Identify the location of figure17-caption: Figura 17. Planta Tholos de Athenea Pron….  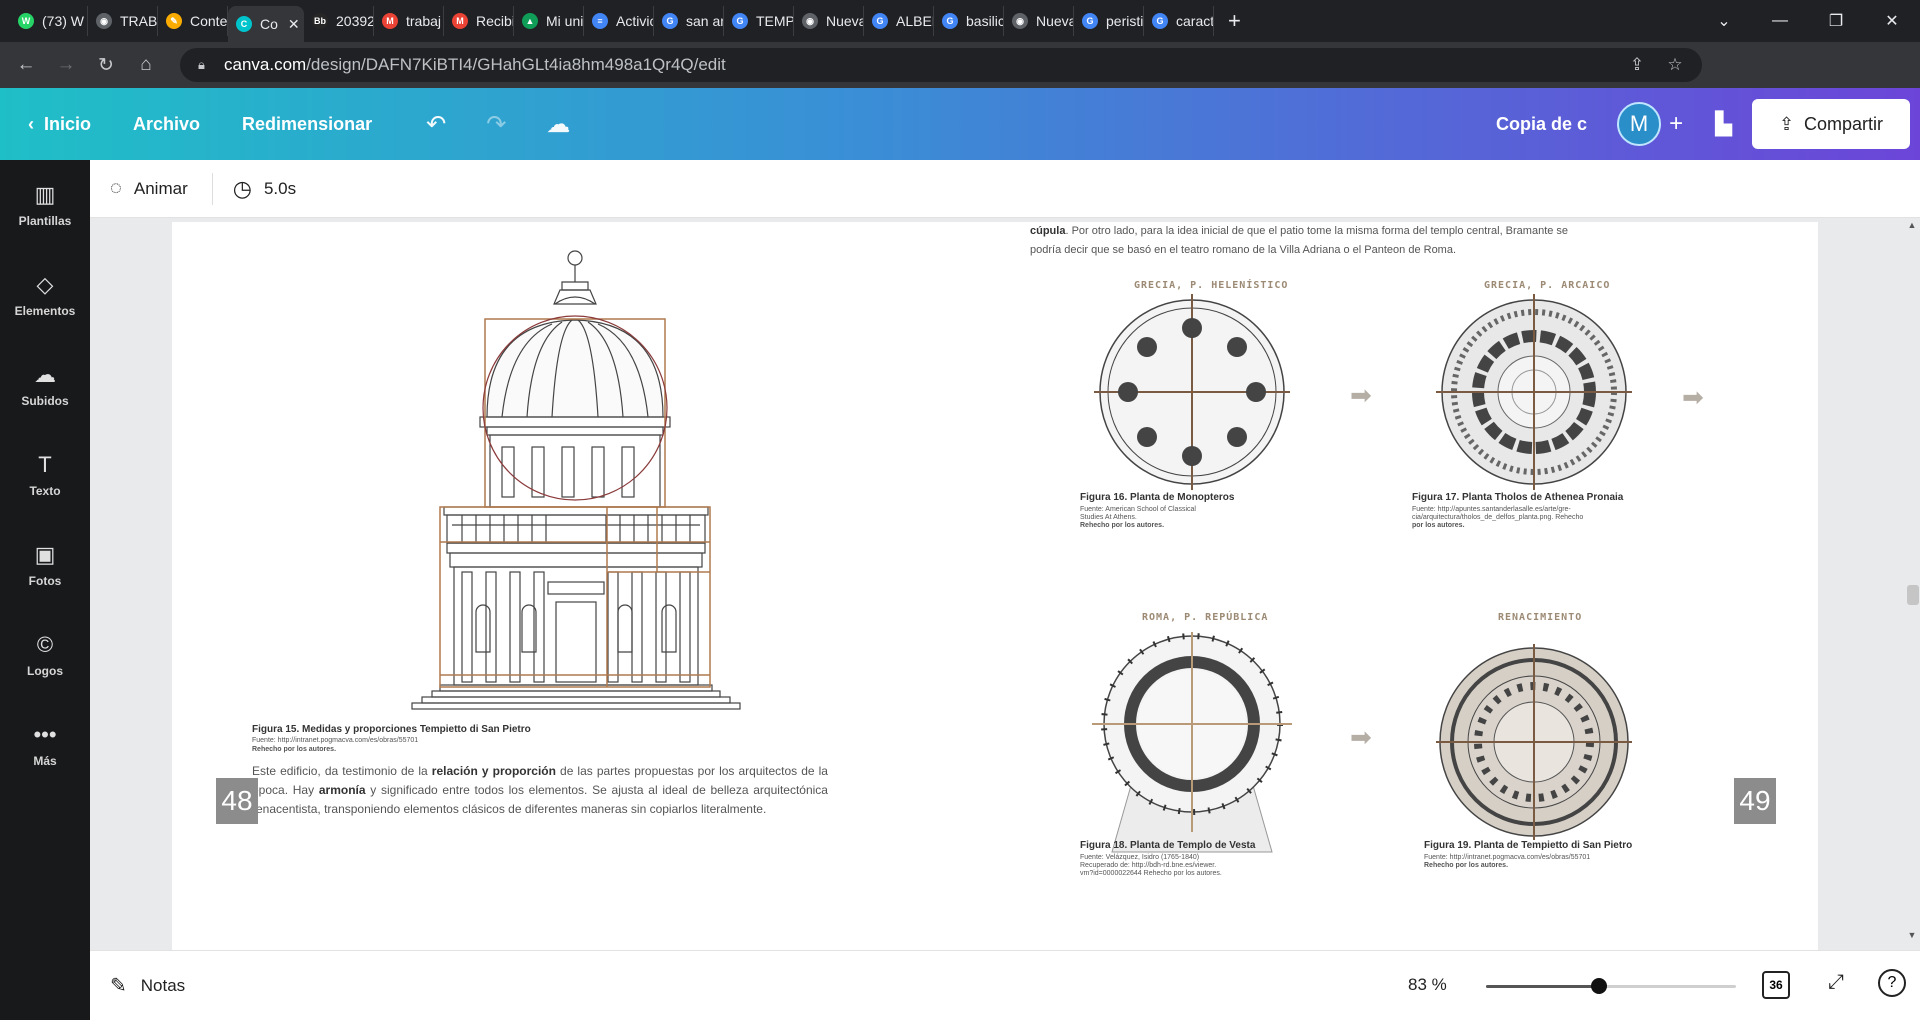
(1518, 497).